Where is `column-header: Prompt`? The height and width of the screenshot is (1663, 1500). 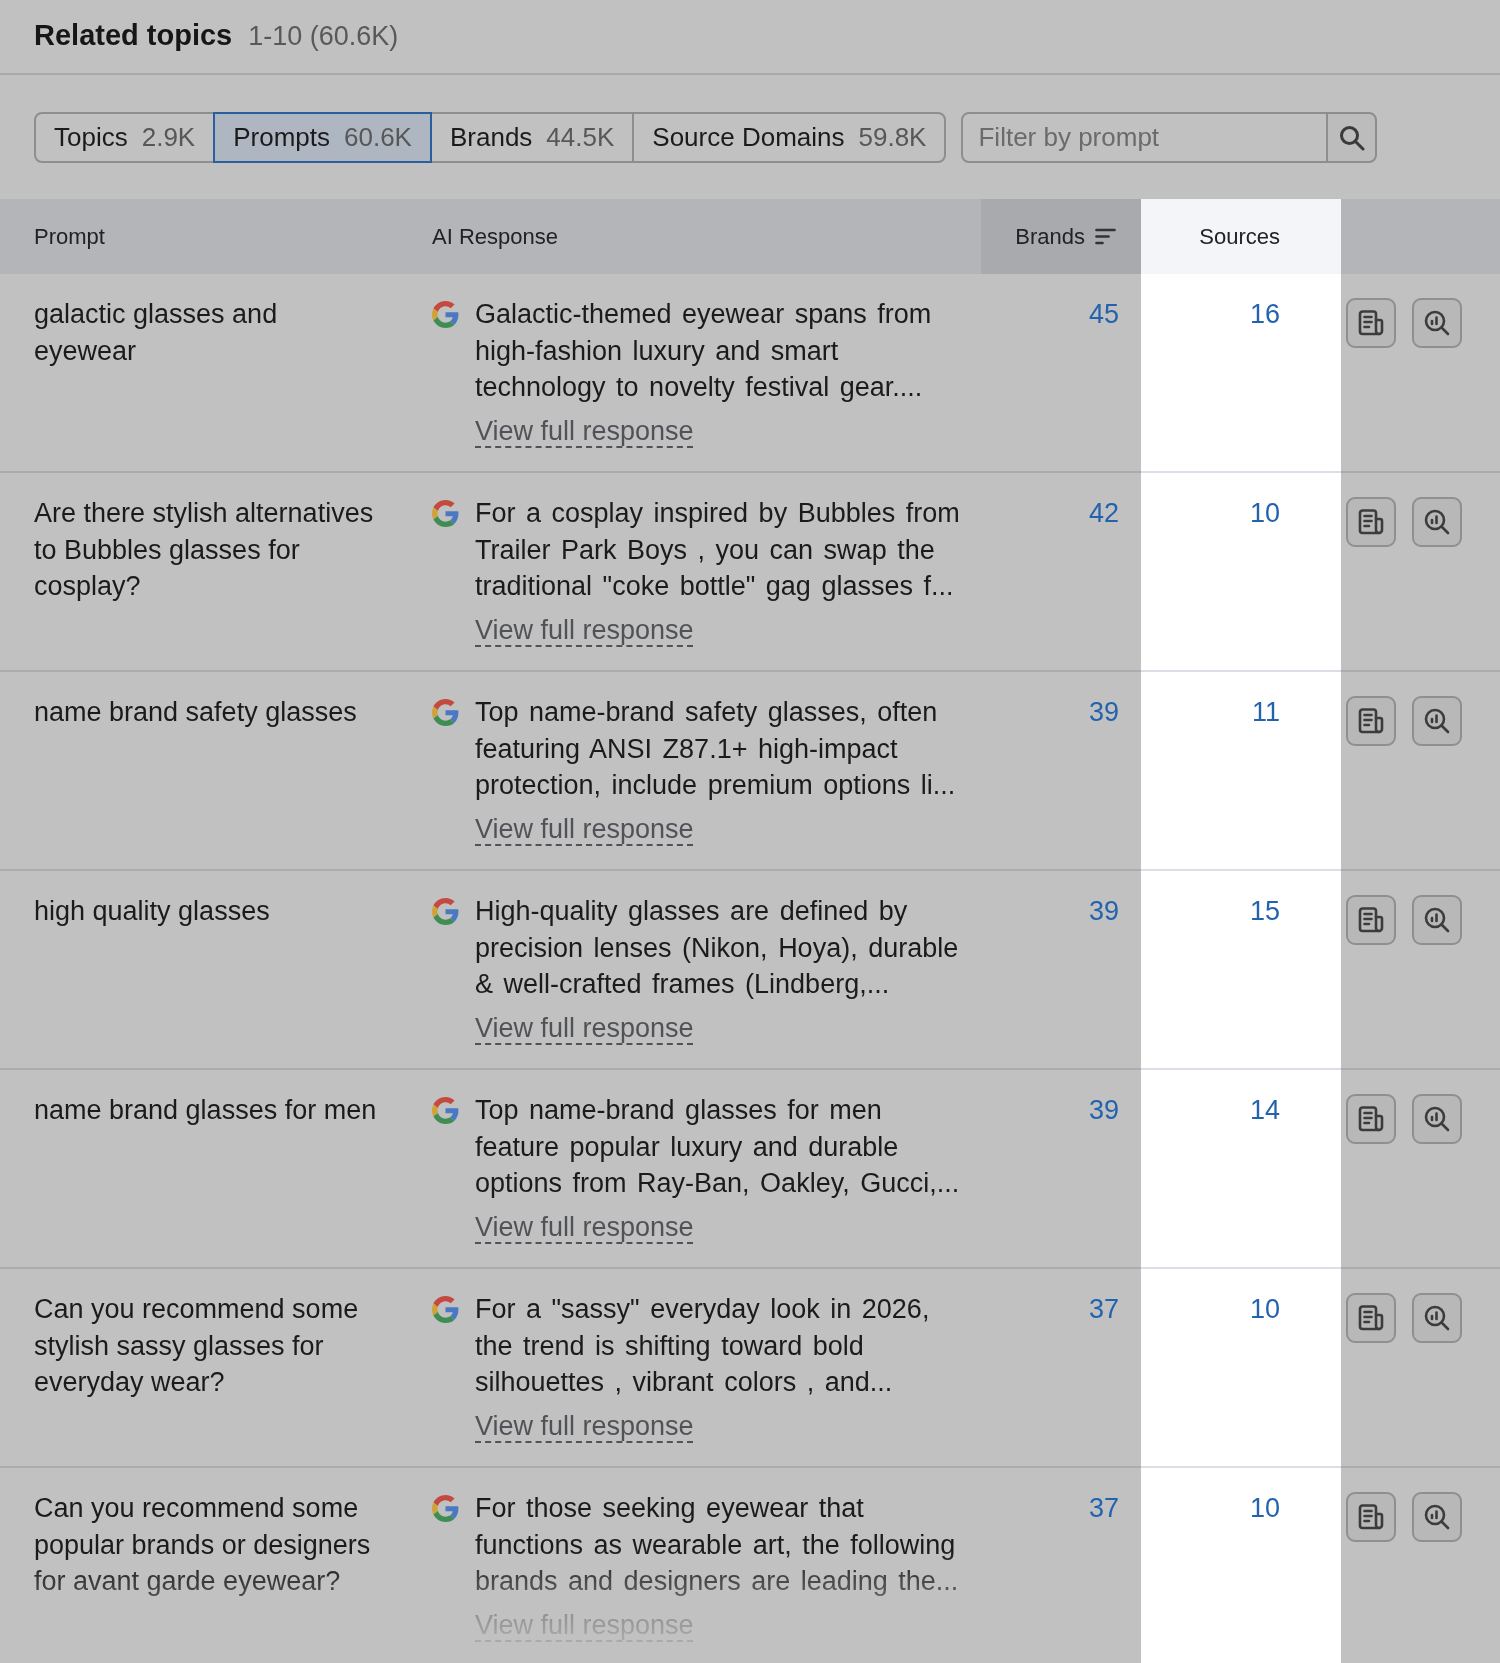
column-header: Prompt is located at coordinates (216, 236).